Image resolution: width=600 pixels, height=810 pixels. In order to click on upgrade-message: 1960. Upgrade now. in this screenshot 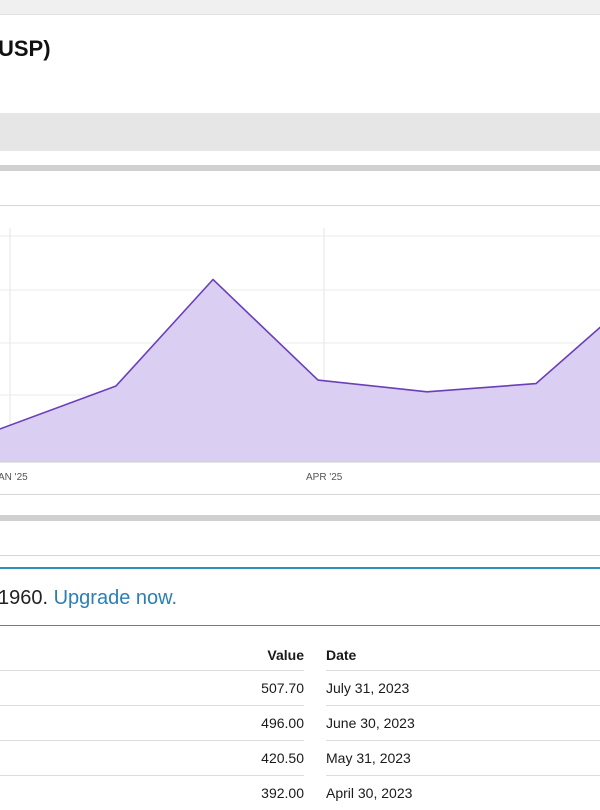, I will do `click(88, 598)`.